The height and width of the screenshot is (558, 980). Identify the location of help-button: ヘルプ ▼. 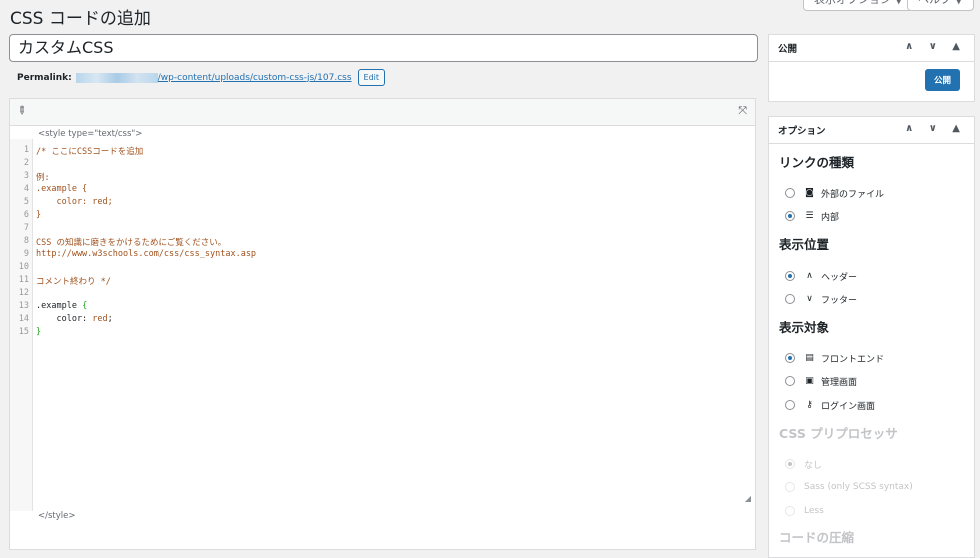
(940, 5).